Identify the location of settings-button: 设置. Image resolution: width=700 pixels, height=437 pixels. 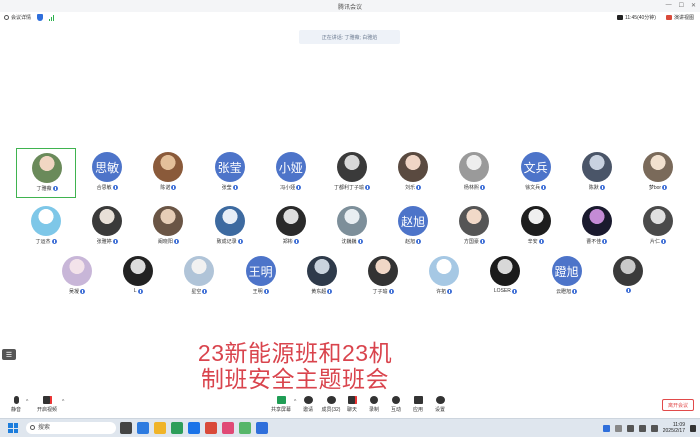
(440, 404).